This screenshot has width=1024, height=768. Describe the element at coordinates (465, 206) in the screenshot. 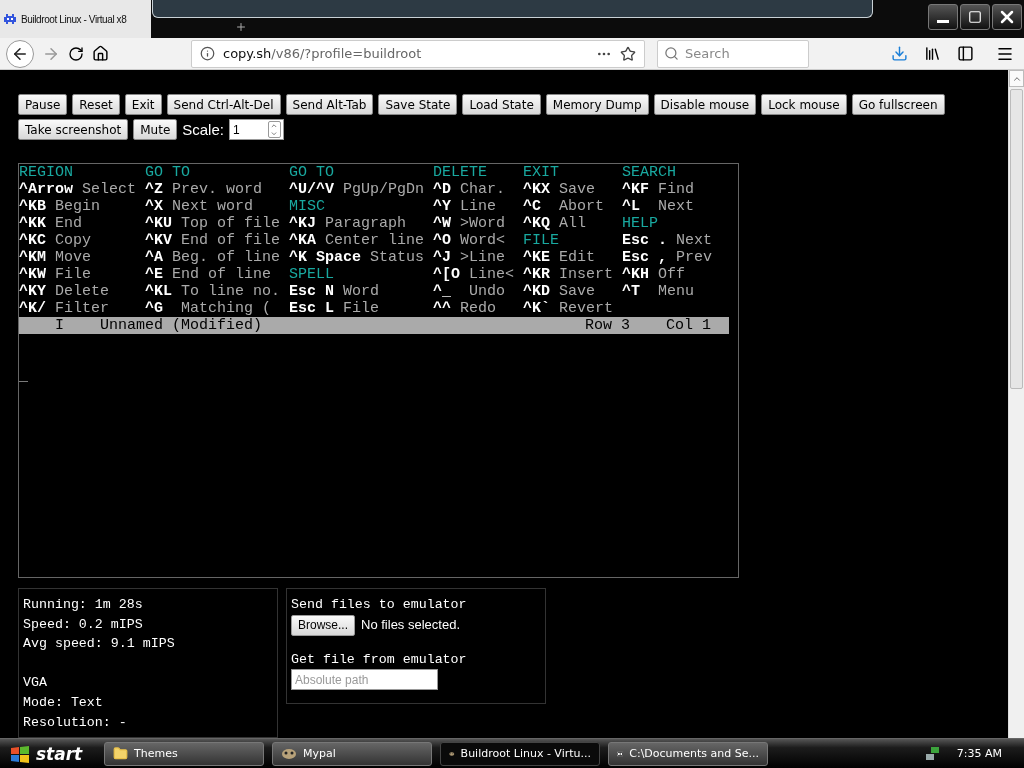

I see `shortcut-entry: ^Y Line` at that location.